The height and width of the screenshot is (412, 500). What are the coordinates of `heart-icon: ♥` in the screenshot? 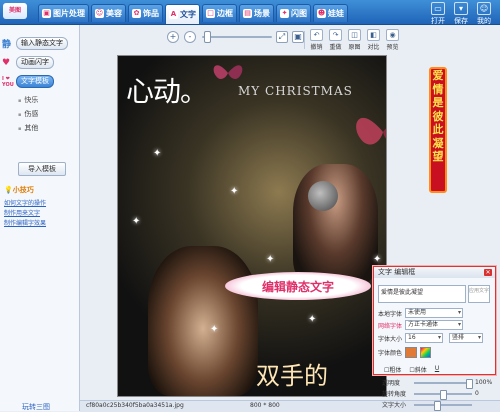 It's located at (6, 62).